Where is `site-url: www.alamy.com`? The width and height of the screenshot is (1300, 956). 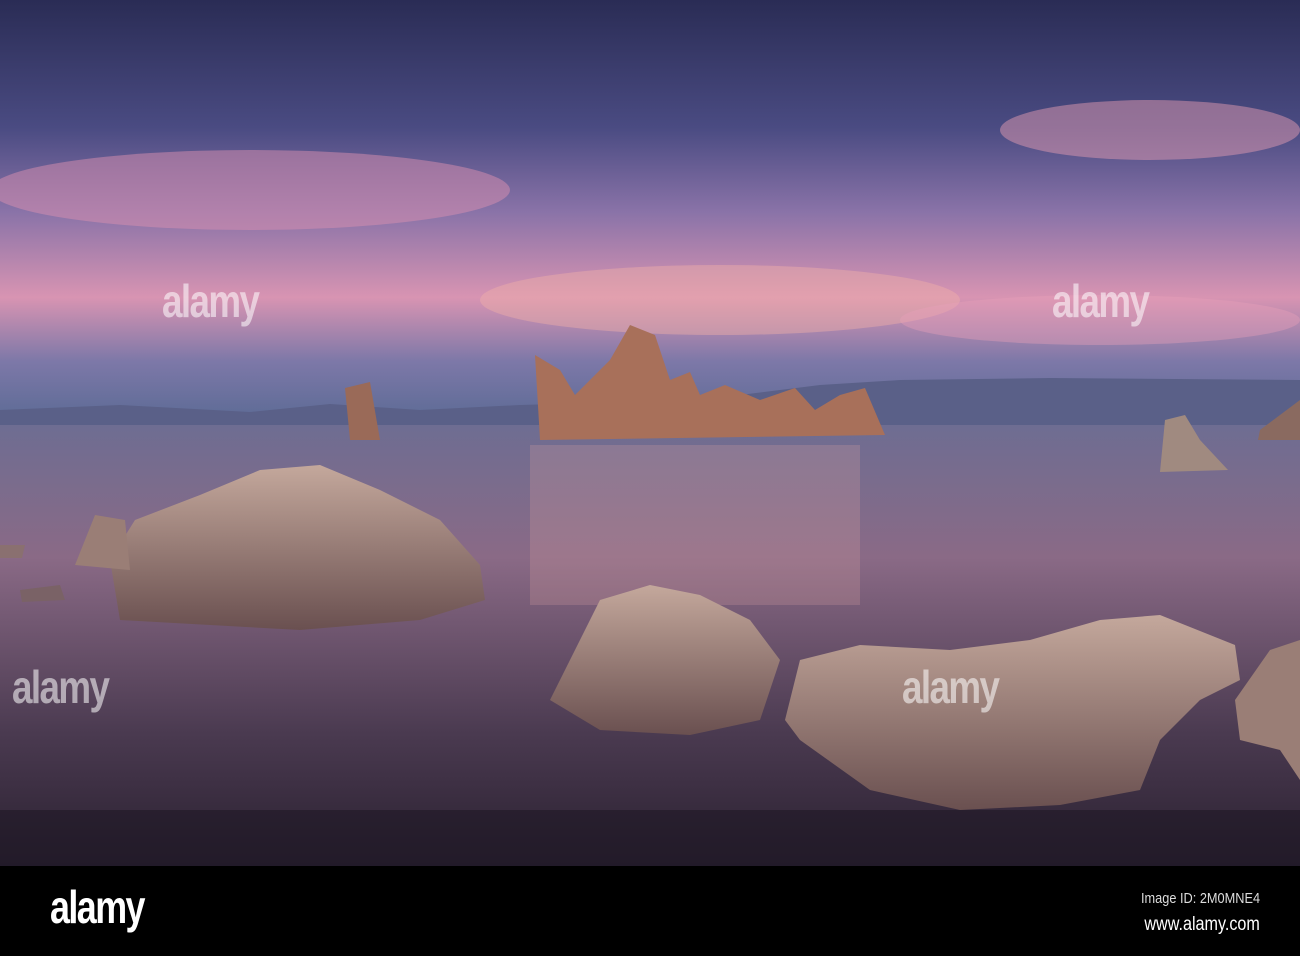 site-url: www.alamy.com is located at coordinates (1202, 925).